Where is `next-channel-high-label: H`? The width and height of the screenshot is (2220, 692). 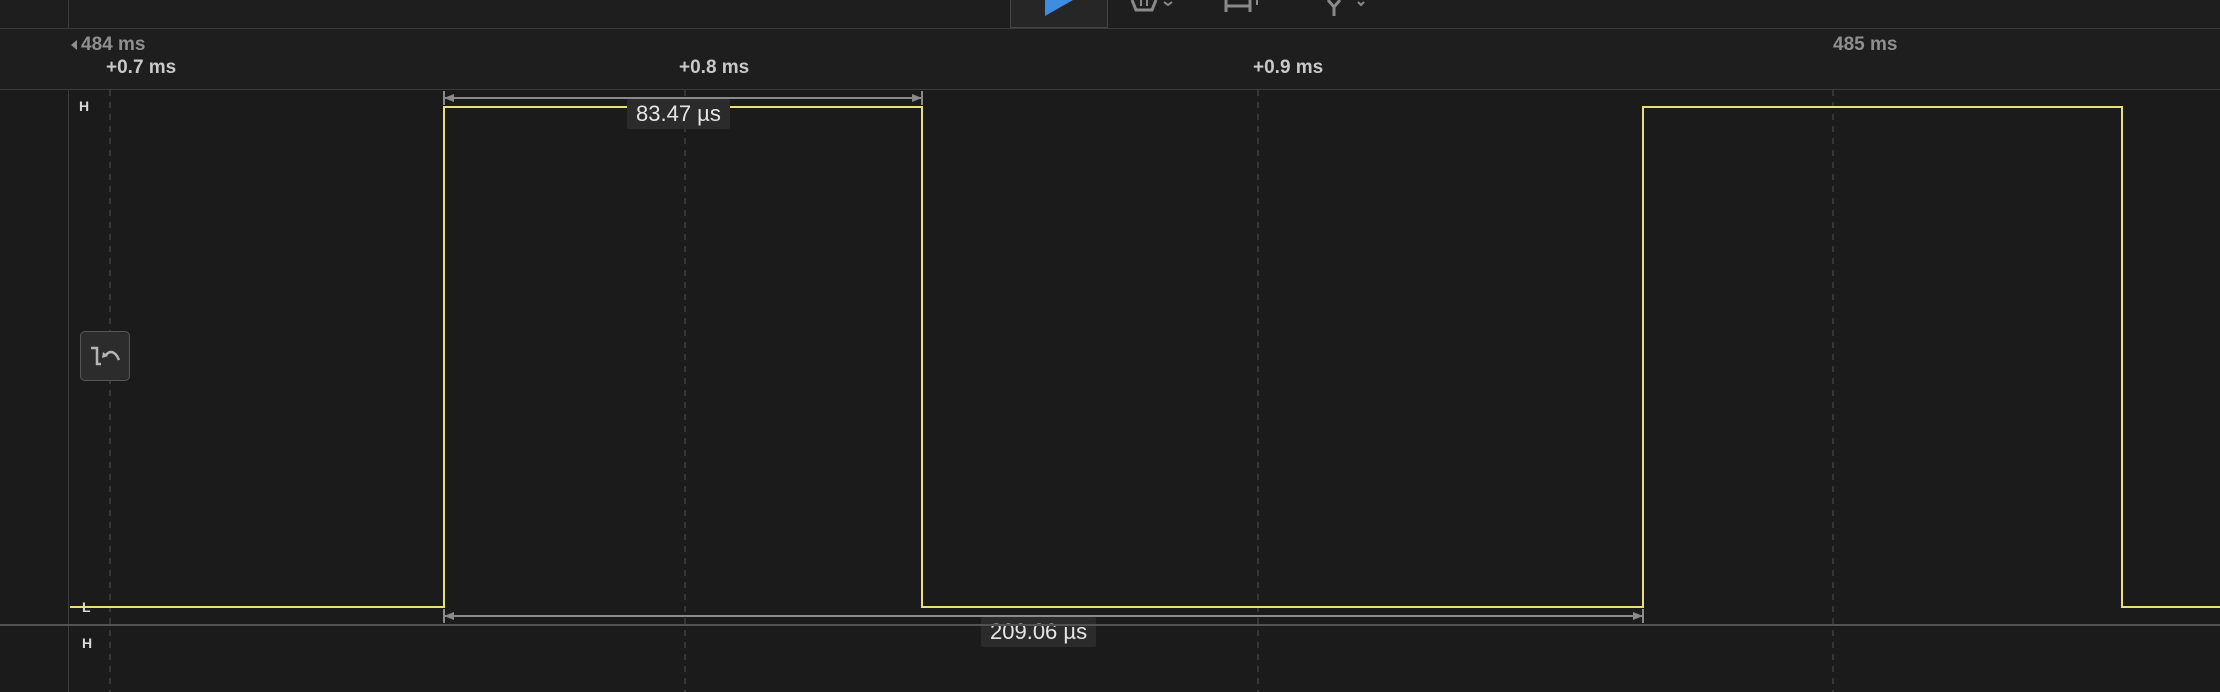
next-channel-high-label: H is located at coordinates (87, 643).